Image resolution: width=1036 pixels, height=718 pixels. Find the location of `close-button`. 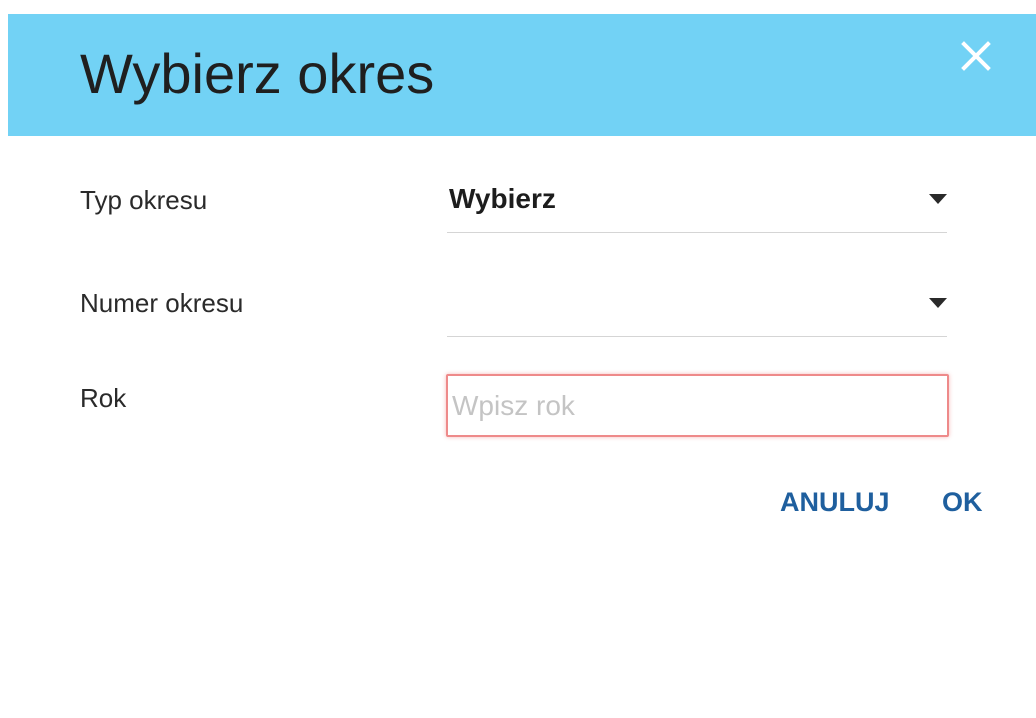

close-button is located at coordinates (976, 56).